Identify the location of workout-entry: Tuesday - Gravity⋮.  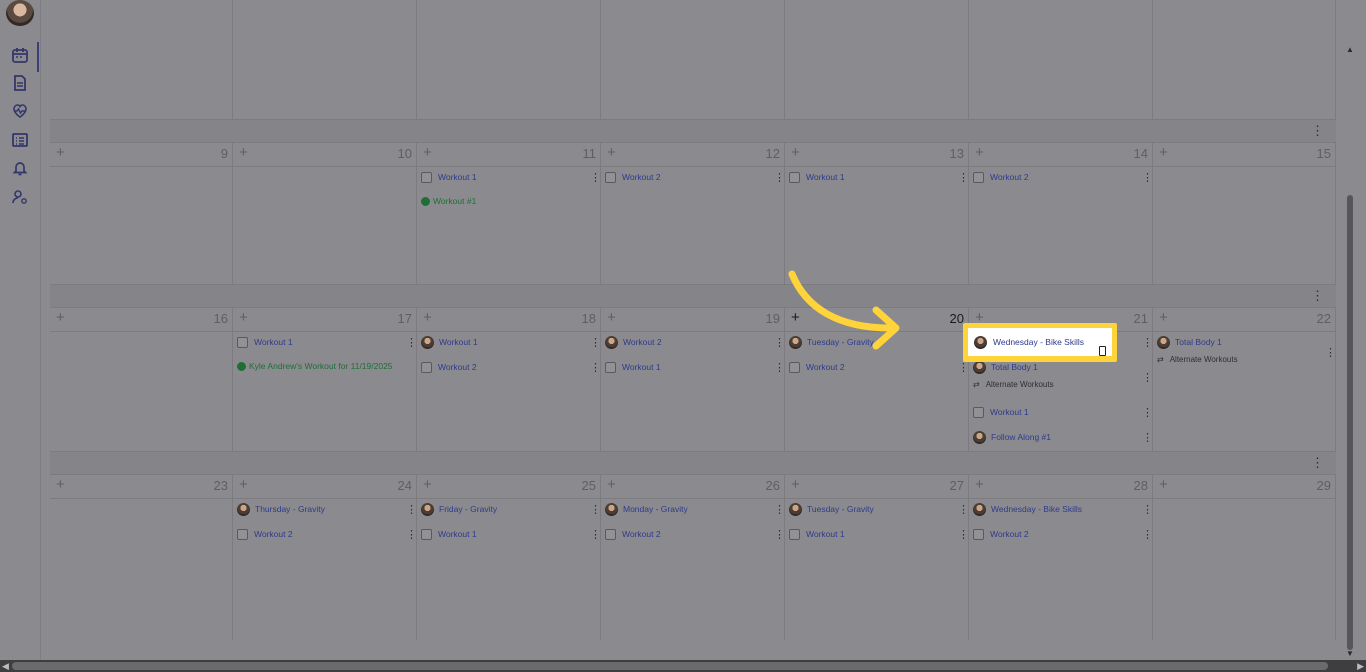
(879, 509).